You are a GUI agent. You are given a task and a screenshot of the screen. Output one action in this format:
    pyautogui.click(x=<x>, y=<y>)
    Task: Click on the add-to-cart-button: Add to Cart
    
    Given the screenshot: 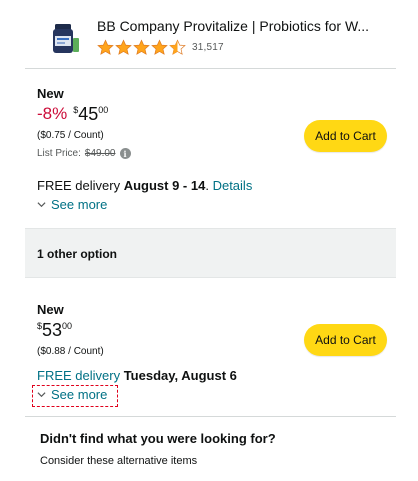 What is the action you would take?
    pyautogui.click(x=345, y=340)
    